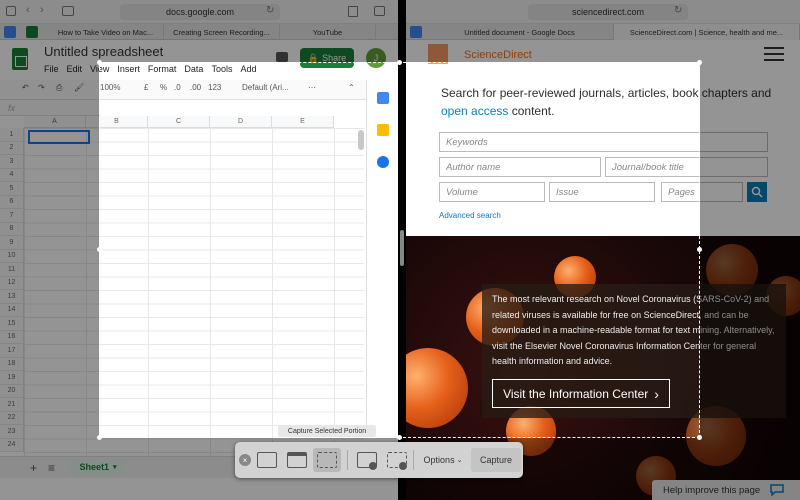 The height and width of the screenshot is (500, 800). Describe the element at coordinates (351, 87) in the screenshot. I see `collapse-chevron-icon: ⌃` at that location.